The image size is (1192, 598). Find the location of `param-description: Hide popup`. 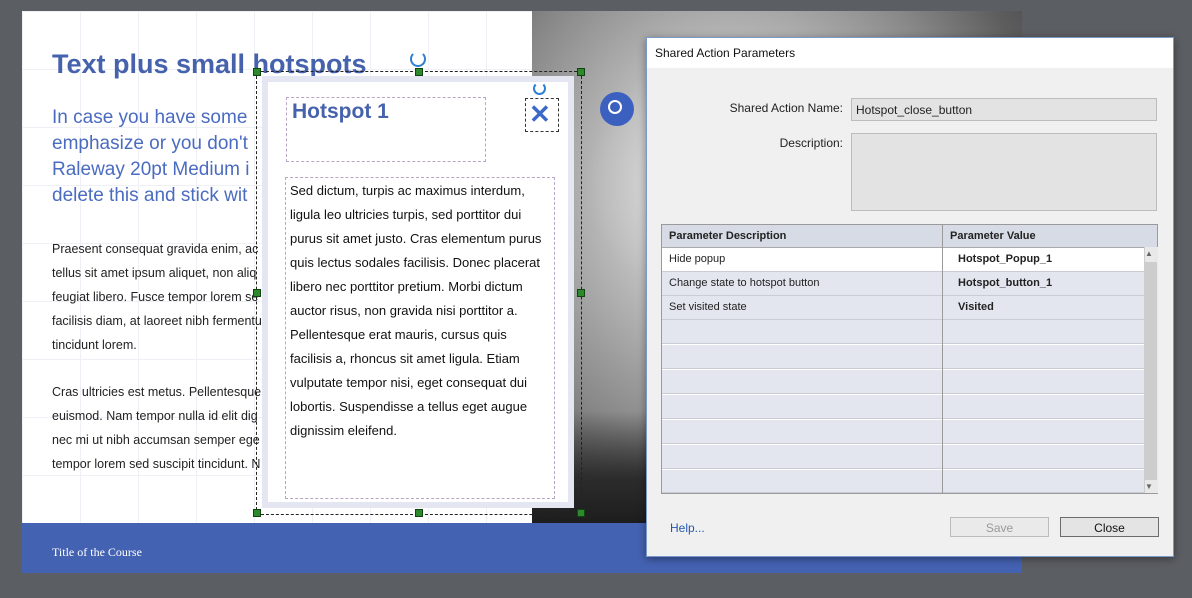

param-description: Hide popup is located at coordinates (697, 259).